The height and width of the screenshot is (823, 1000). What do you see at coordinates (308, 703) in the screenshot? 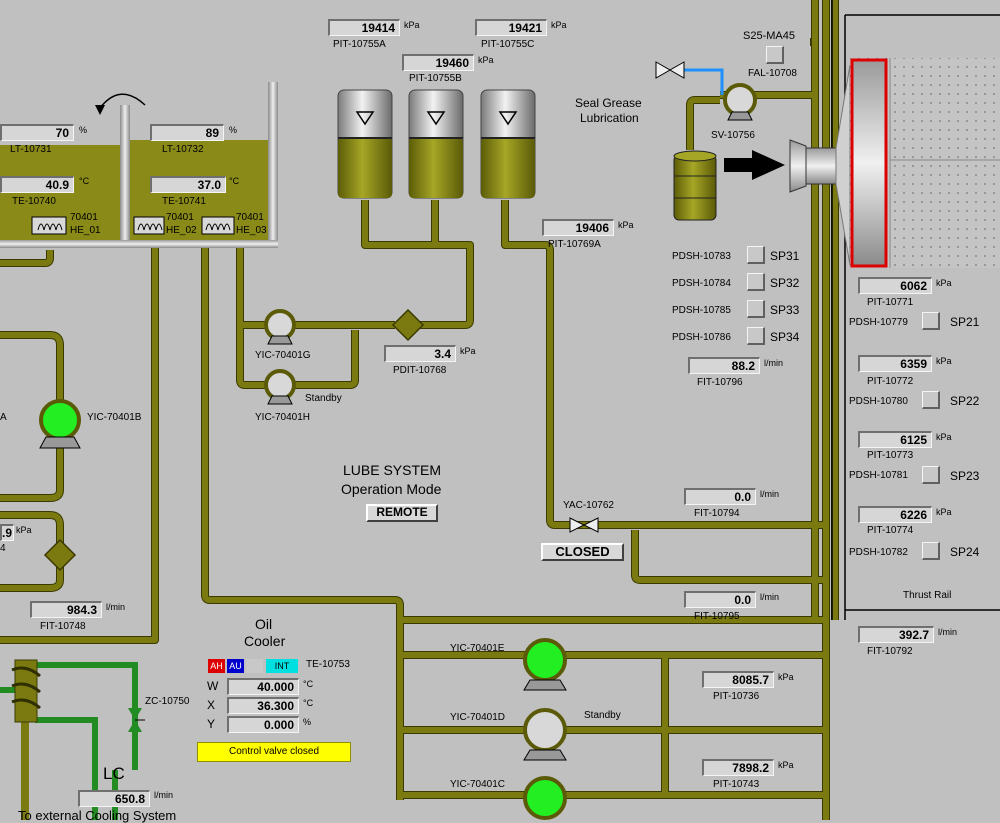
I see `x-unit: °C` at bounding box center [308, 703].